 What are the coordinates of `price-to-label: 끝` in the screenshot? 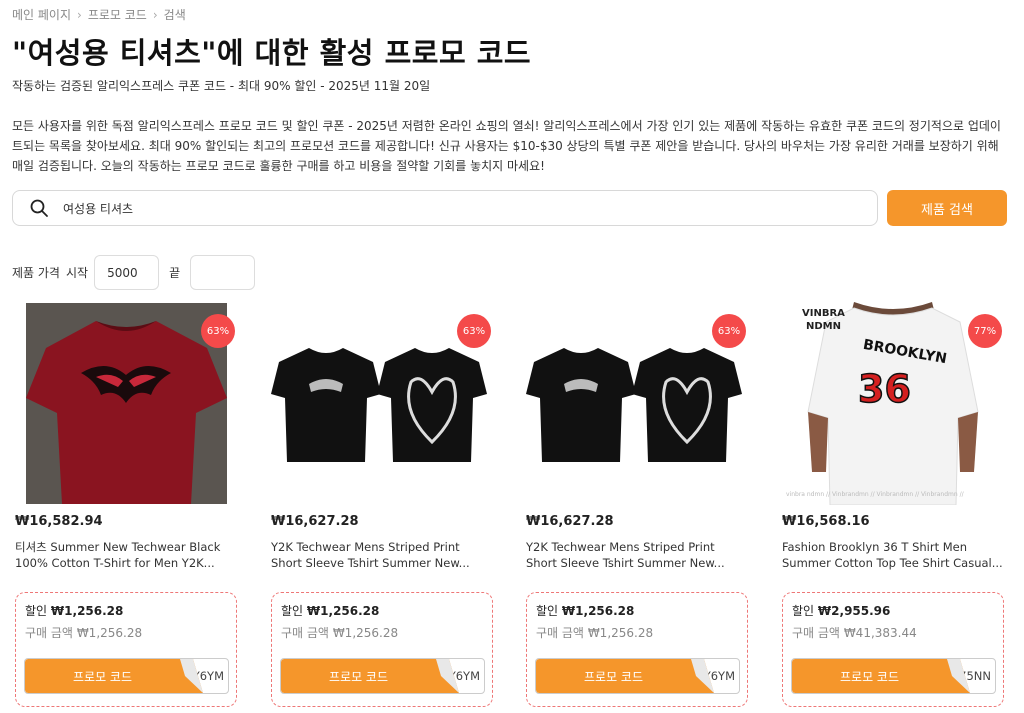 It's located at (175, 273).